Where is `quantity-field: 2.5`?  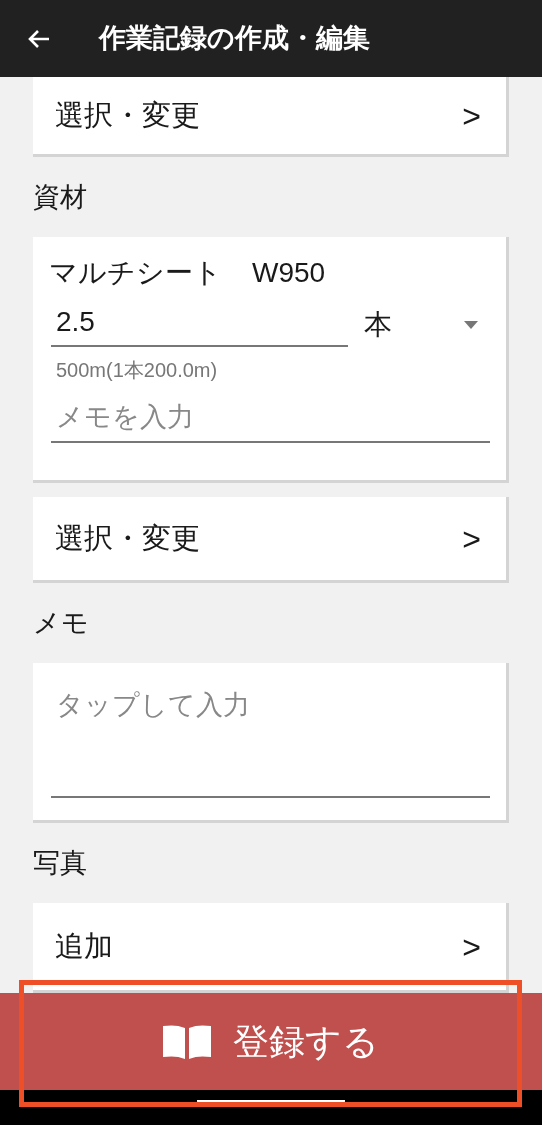
quantity-field: 2.5 is located at coordinates (199, 325).